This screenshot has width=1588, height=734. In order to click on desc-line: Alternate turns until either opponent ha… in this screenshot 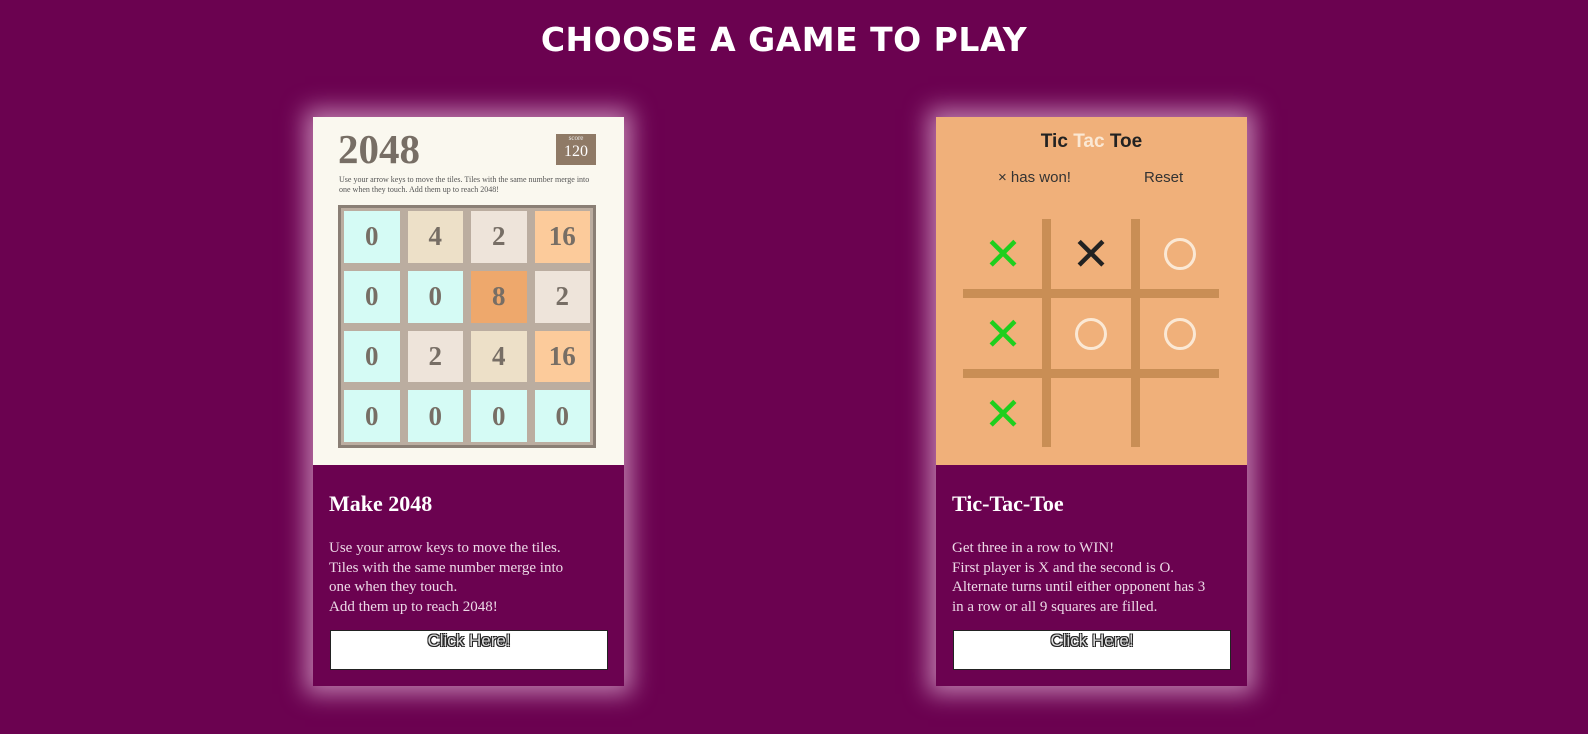, I will do `click(1079, 587)`.